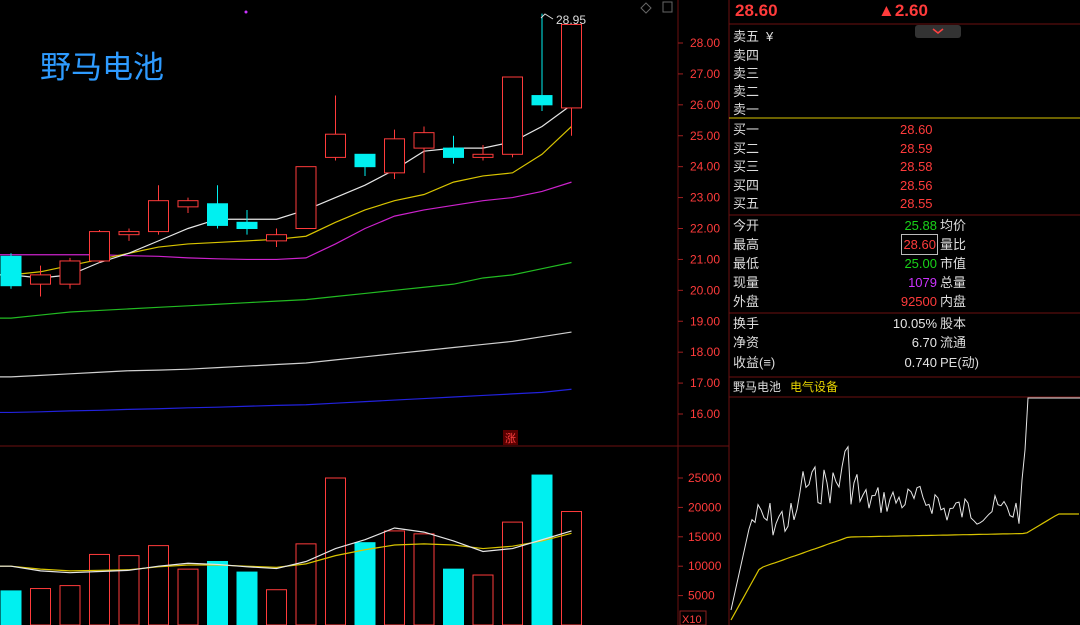  Describe the element at coordinates (746, 129) in the screenshot. I see `bid-1-label: 买一` at that location.